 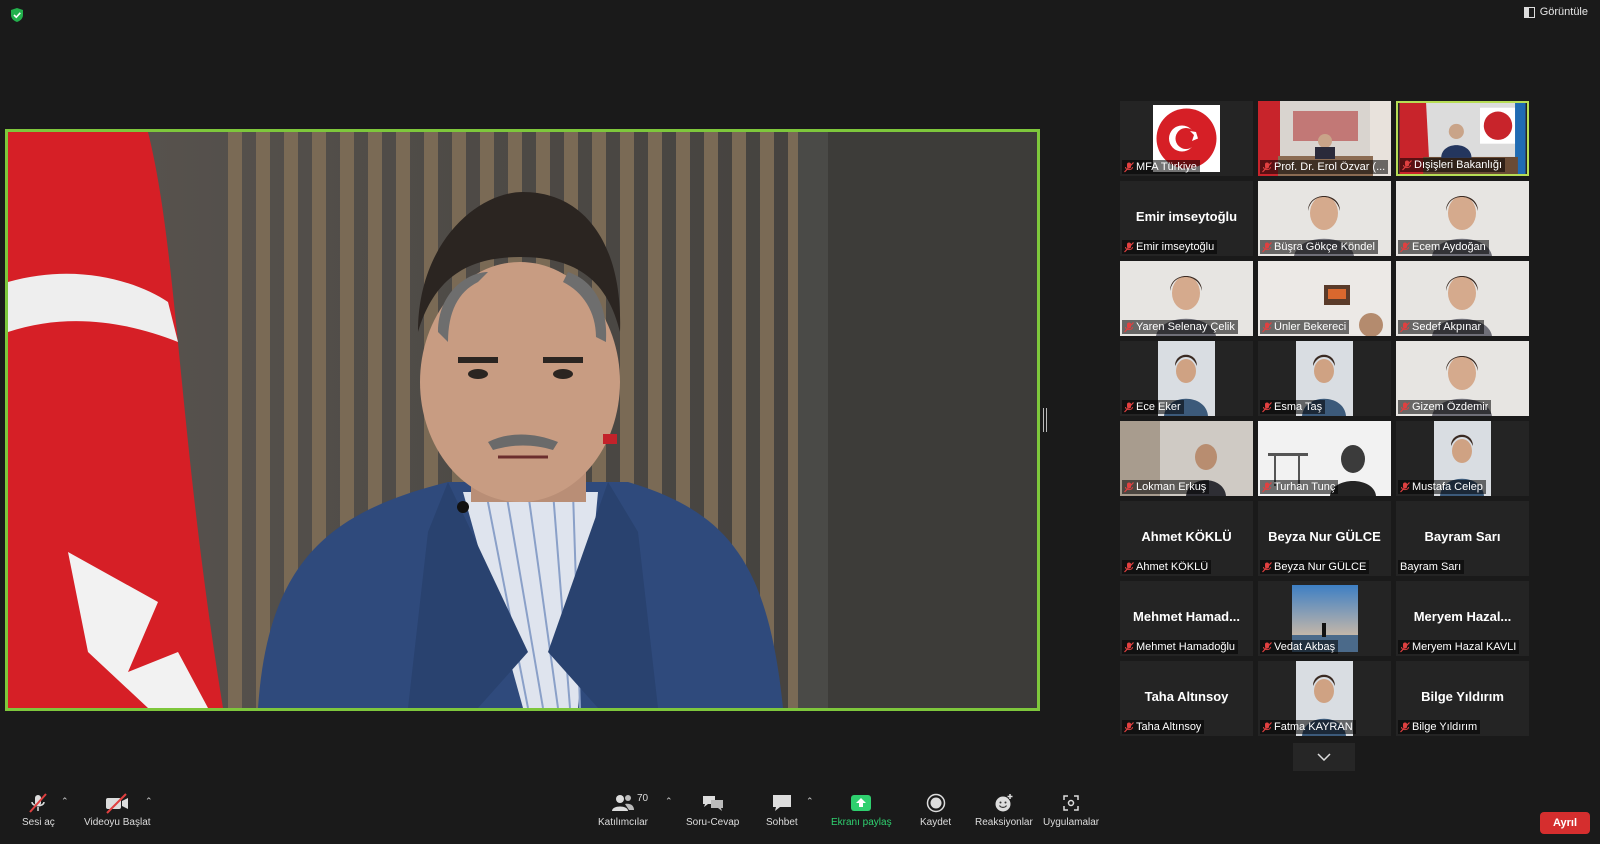 What do you see at coordinates (1462, 218) in the screenshot?
I see `participant-tile: Ecem Aydoğan` at bounding box center [1462, 218].